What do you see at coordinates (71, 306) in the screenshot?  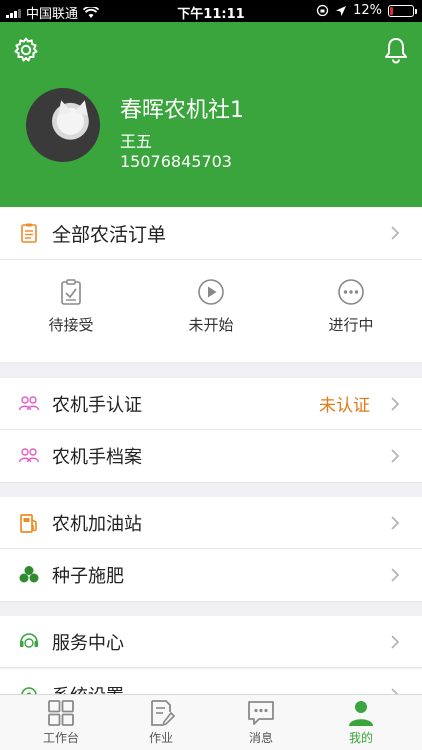 I see `pending-accept-button: 待接受` at bounding box center [71, 306].